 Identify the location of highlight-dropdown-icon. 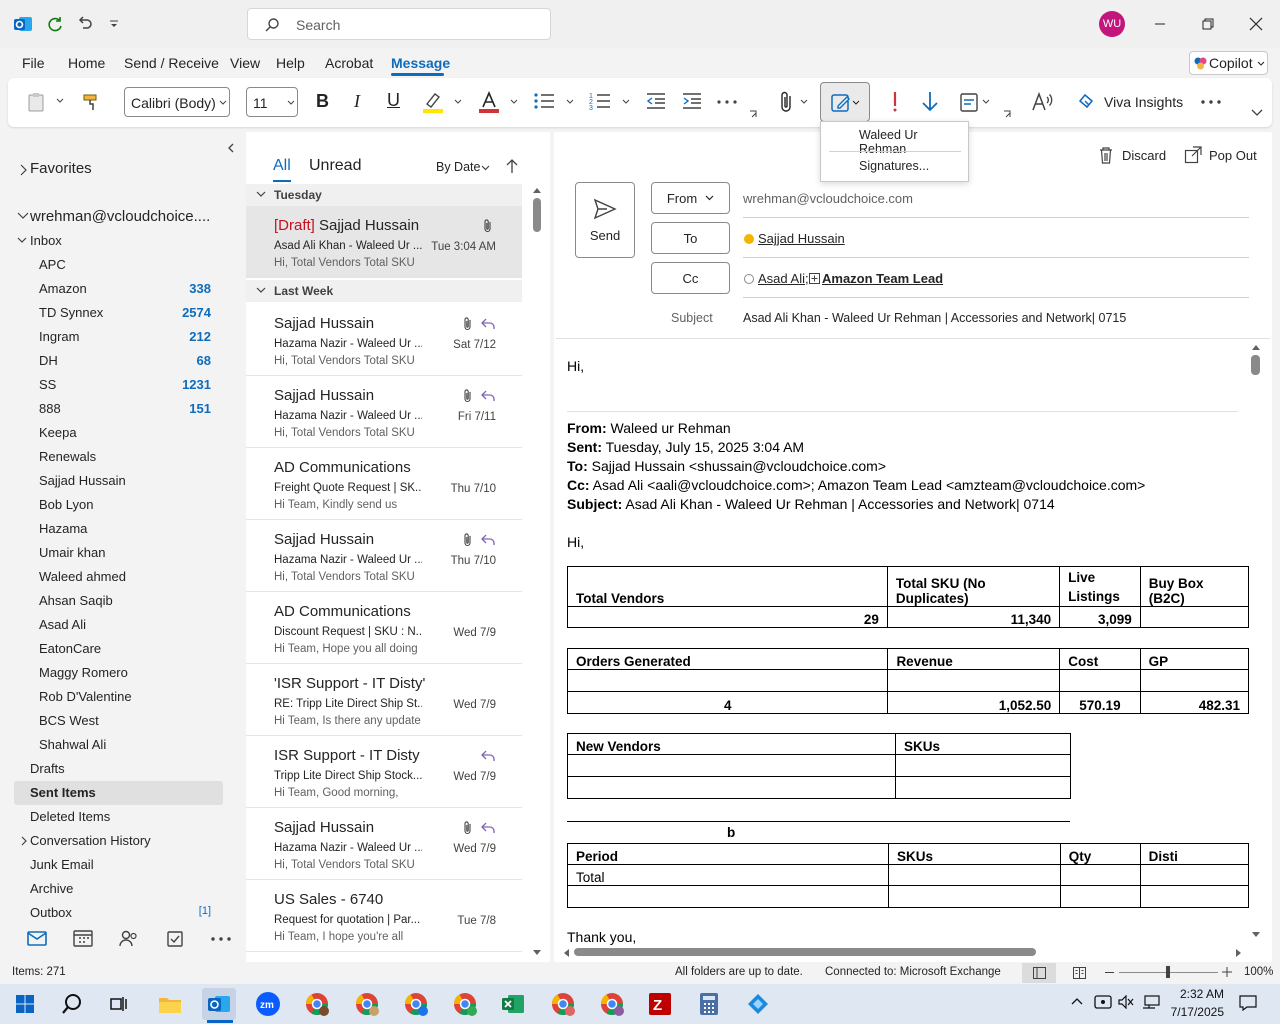
(458, 102).